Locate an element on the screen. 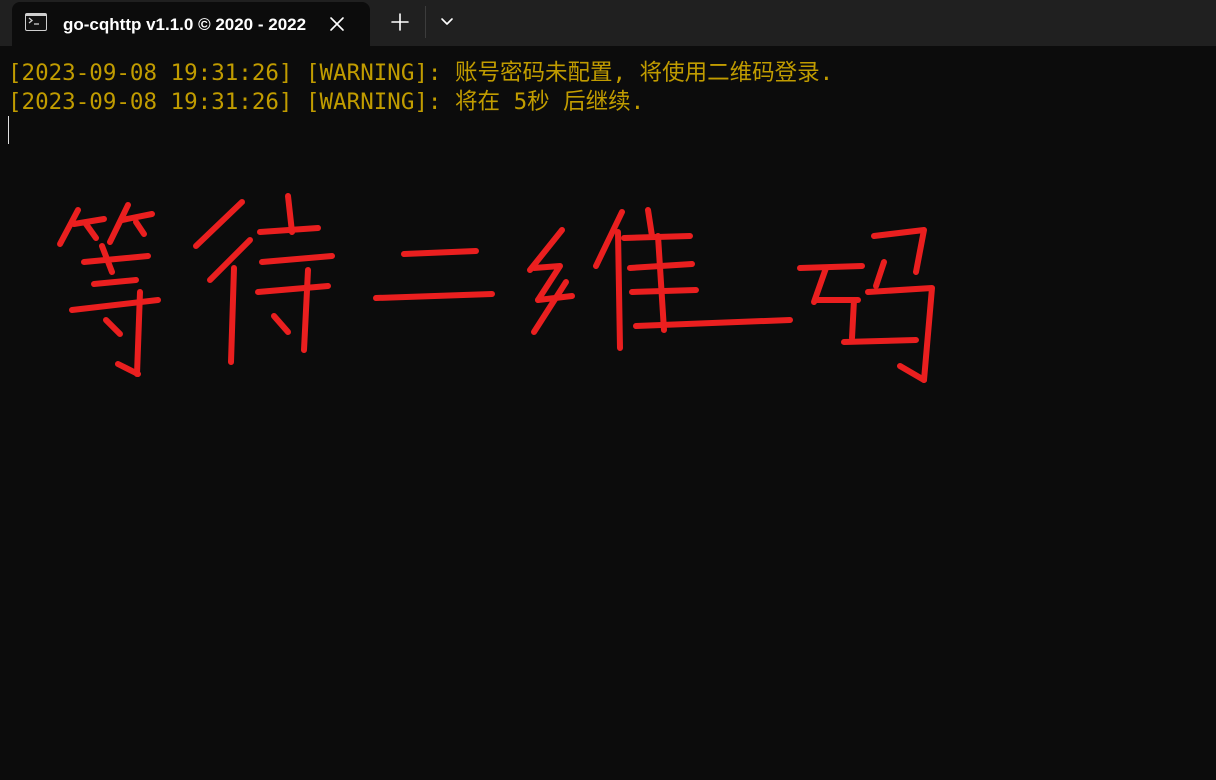 Image resolution: width=1216 pixels, height=780 pixels. chevron-down-icon is located at coordinates (447, 22).